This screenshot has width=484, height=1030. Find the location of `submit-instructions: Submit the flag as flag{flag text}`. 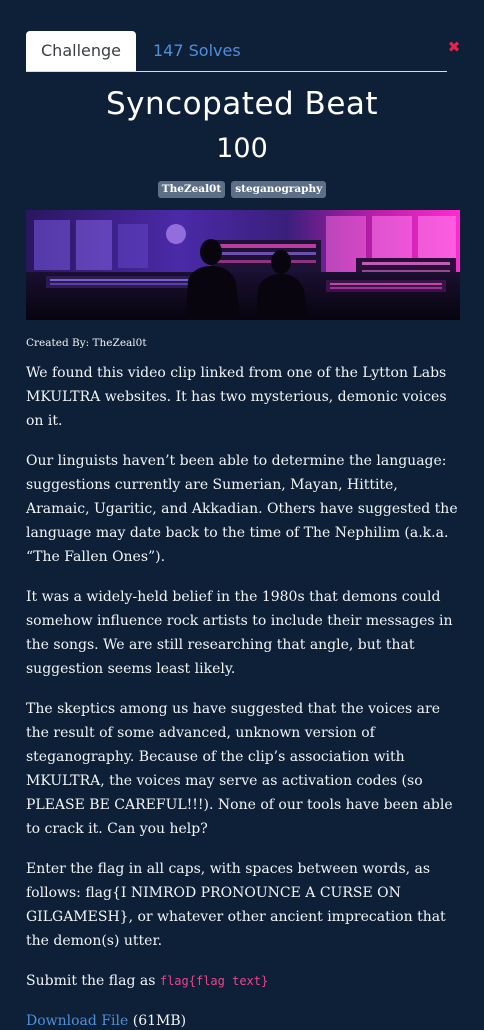

submit-instructions: Submit the flag as flag{flag text} is located at coordinates (245, 981).